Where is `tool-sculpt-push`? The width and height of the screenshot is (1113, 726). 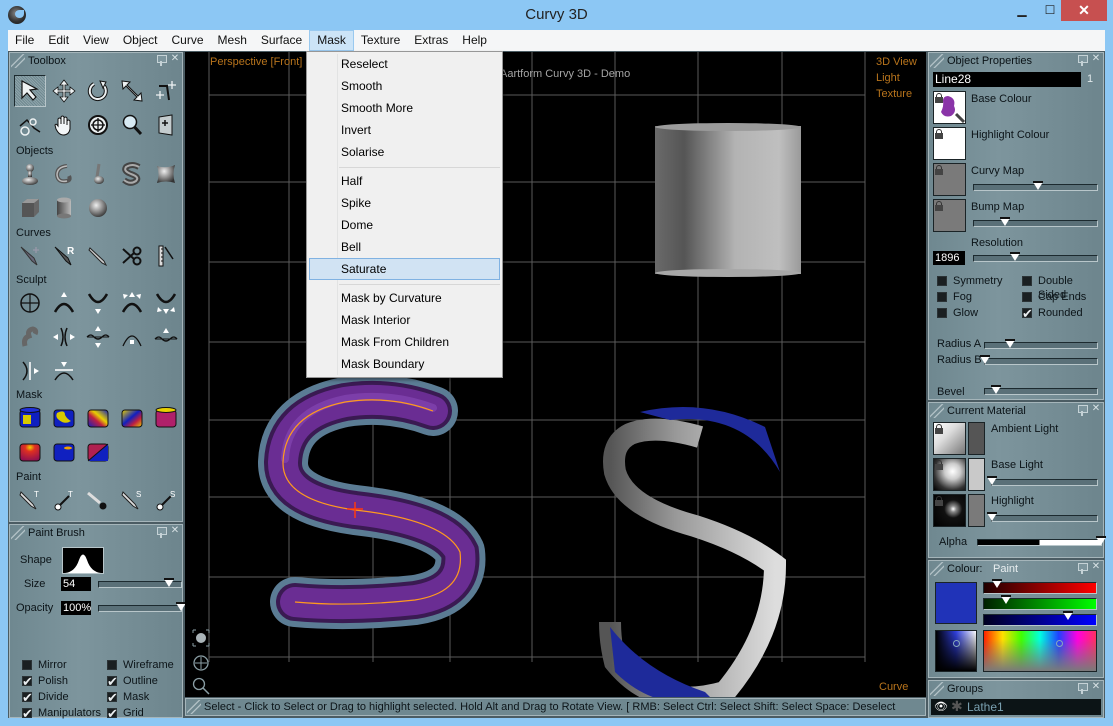
tool-sculpt-push is located at coordinates (98, 303).